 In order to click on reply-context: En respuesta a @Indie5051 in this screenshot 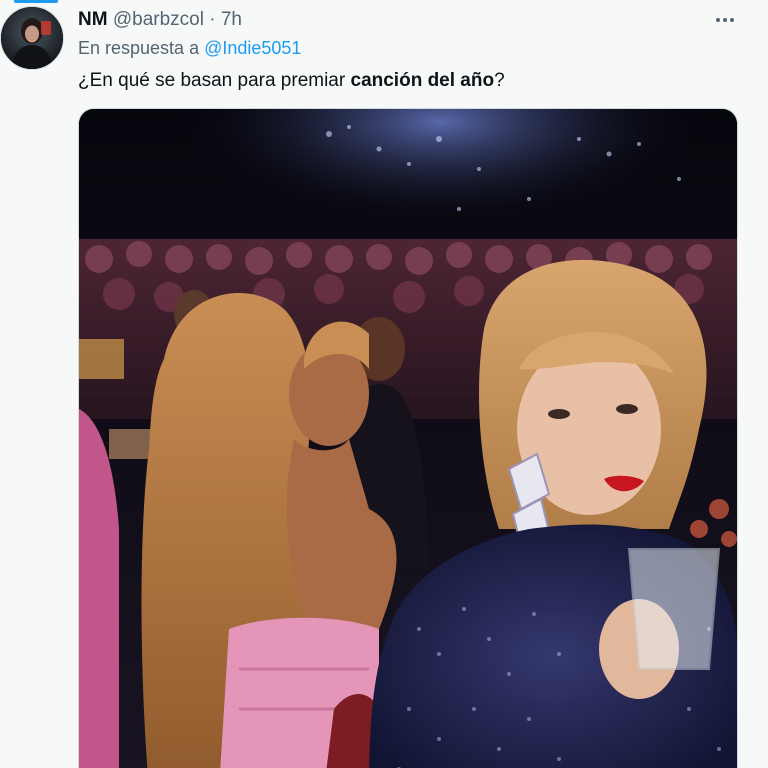, I will do `click(189, 48)`.